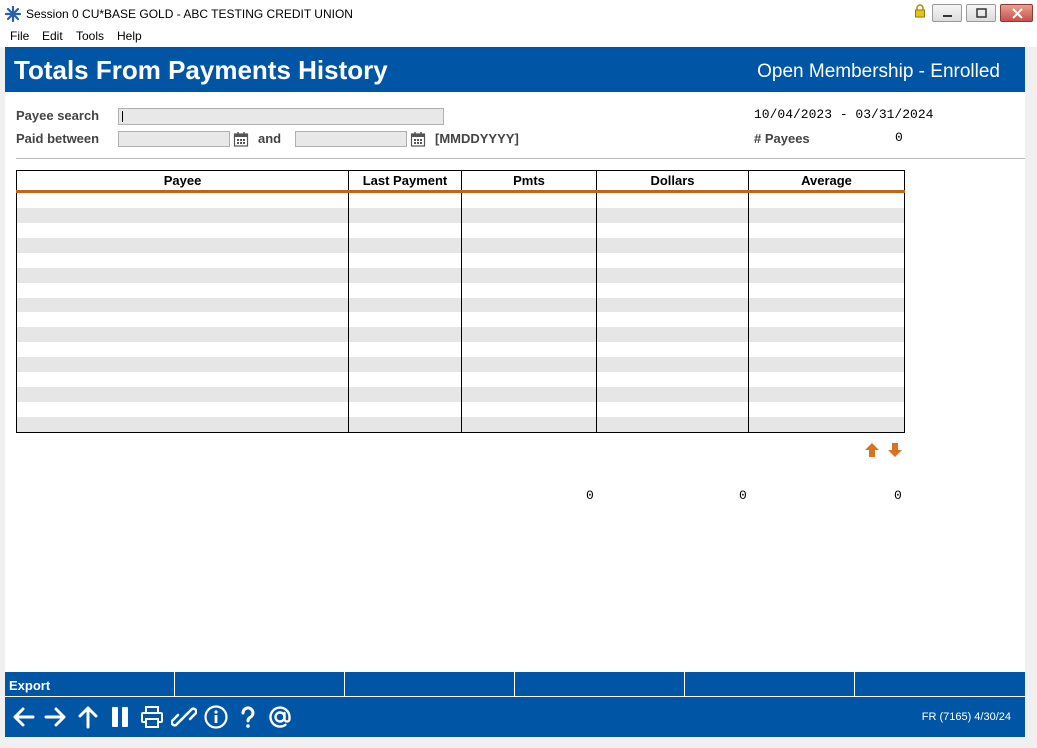 This screenshot has height=748, width=1037. I want to click on to-date-input, so click(351, 139).